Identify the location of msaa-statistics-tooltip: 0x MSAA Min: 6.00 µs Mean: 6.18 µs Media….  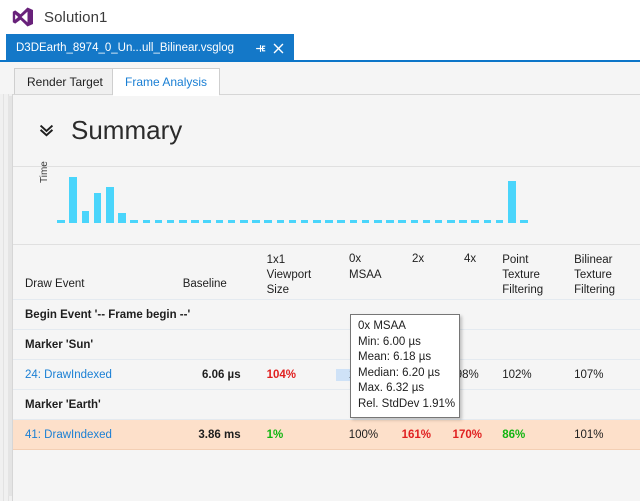
(405, 366).